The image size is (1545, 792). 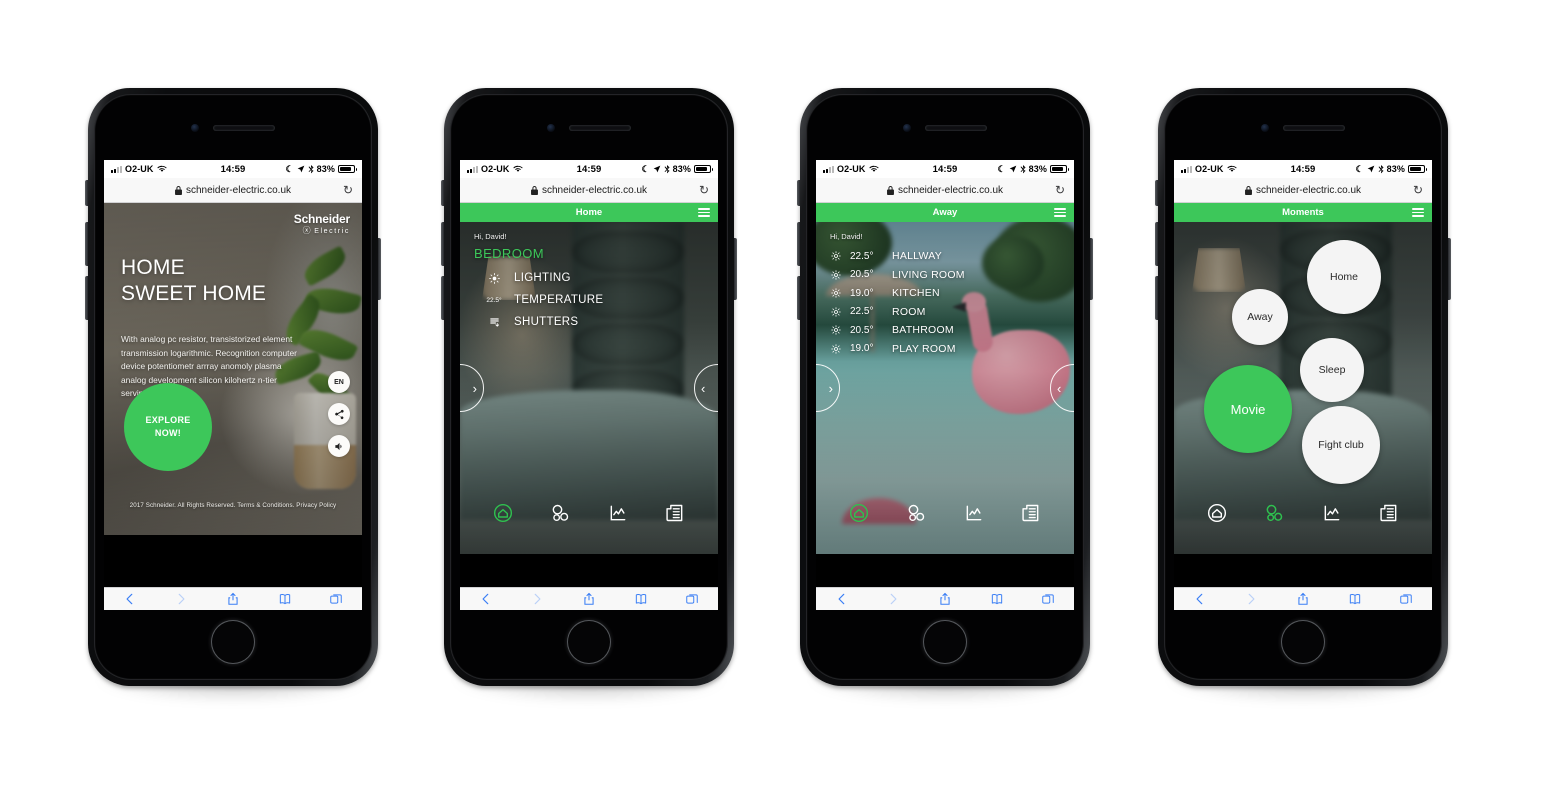 I want to click on signal-bars-icon, so click(x=1186, y=169).